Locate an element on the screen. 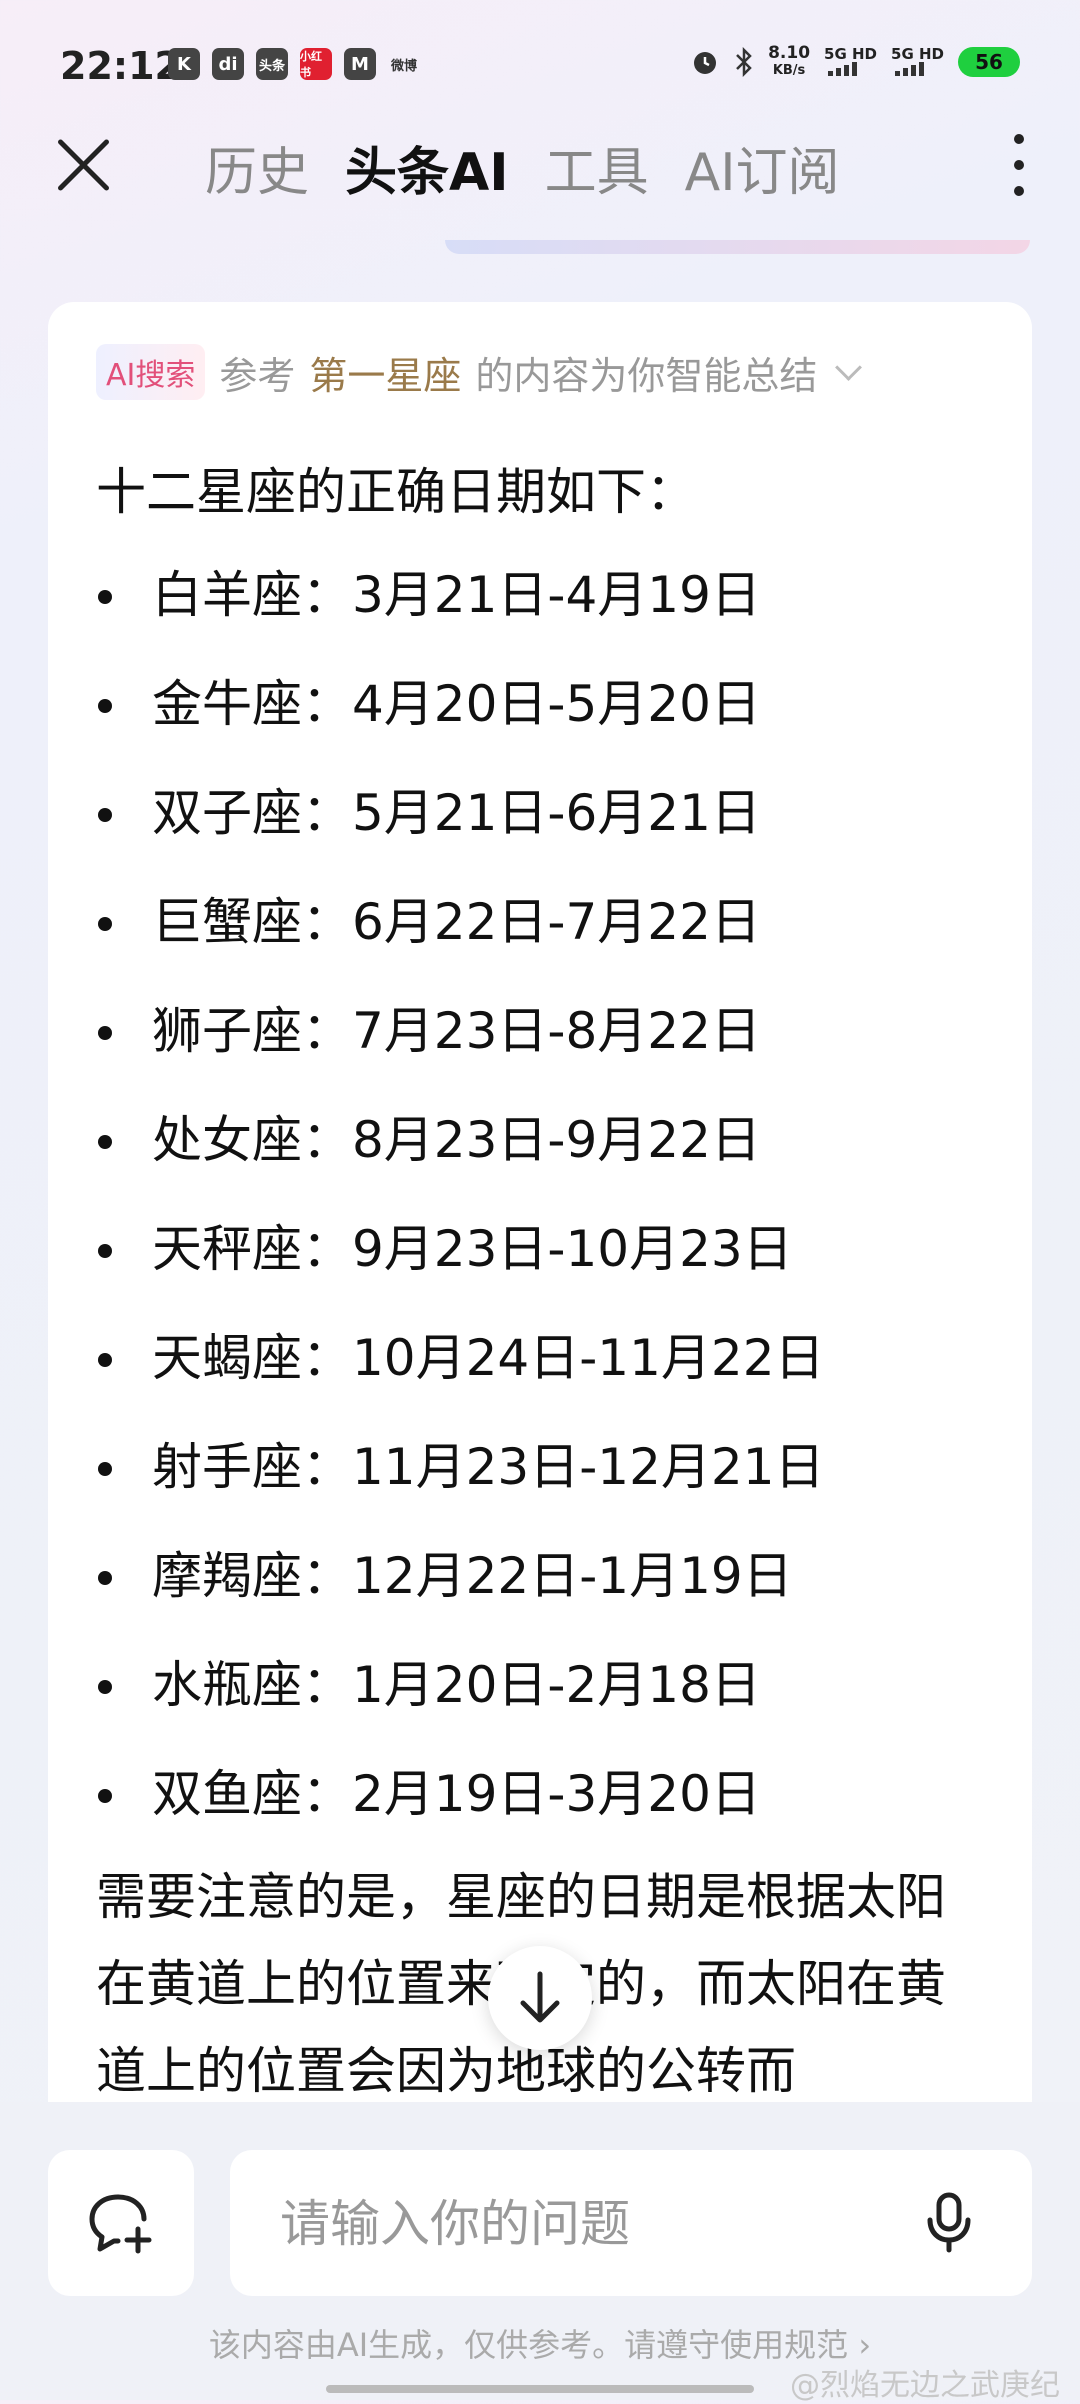  app-k-icon: K is located at coordinates (184, 64).